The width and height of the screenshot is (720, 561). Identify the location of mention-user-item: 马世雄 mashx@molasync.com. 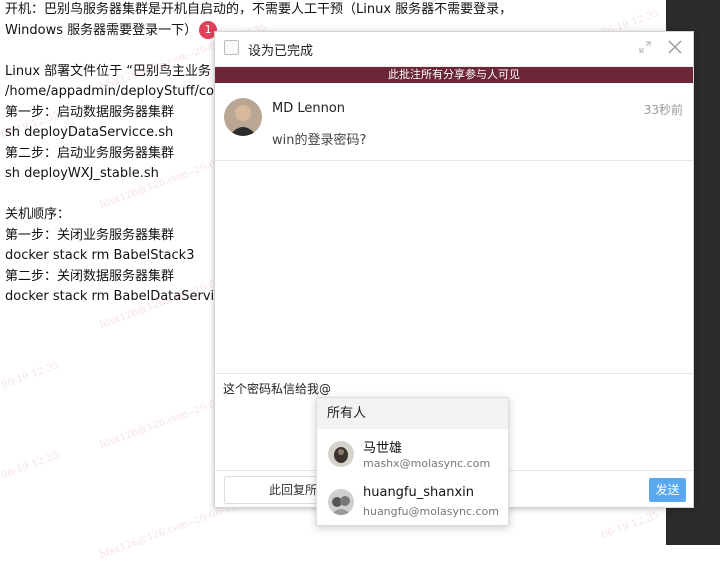
(412, 453).